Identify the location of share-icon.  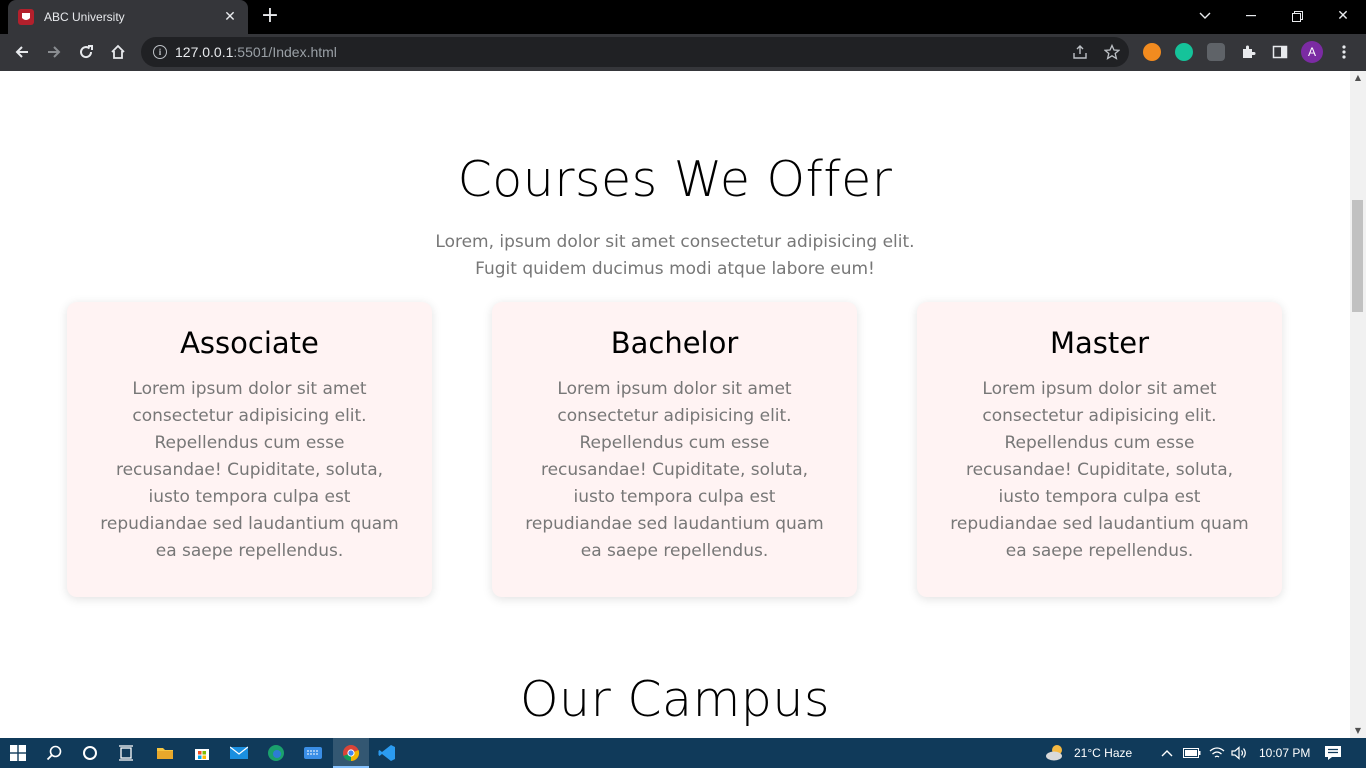
(1080, 52).